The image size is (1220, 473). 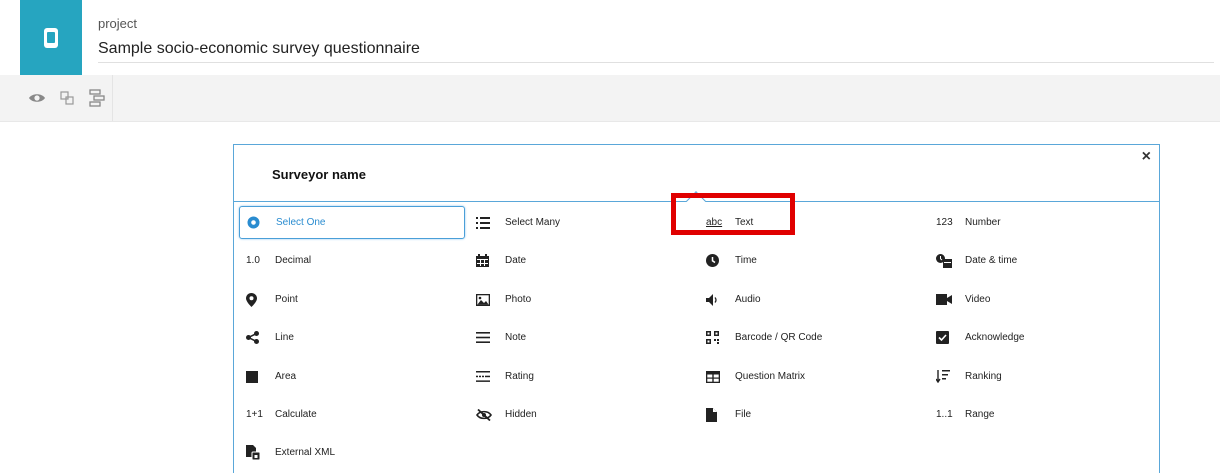 I want to click on hierarchy-button, so click(x=97, y=98).